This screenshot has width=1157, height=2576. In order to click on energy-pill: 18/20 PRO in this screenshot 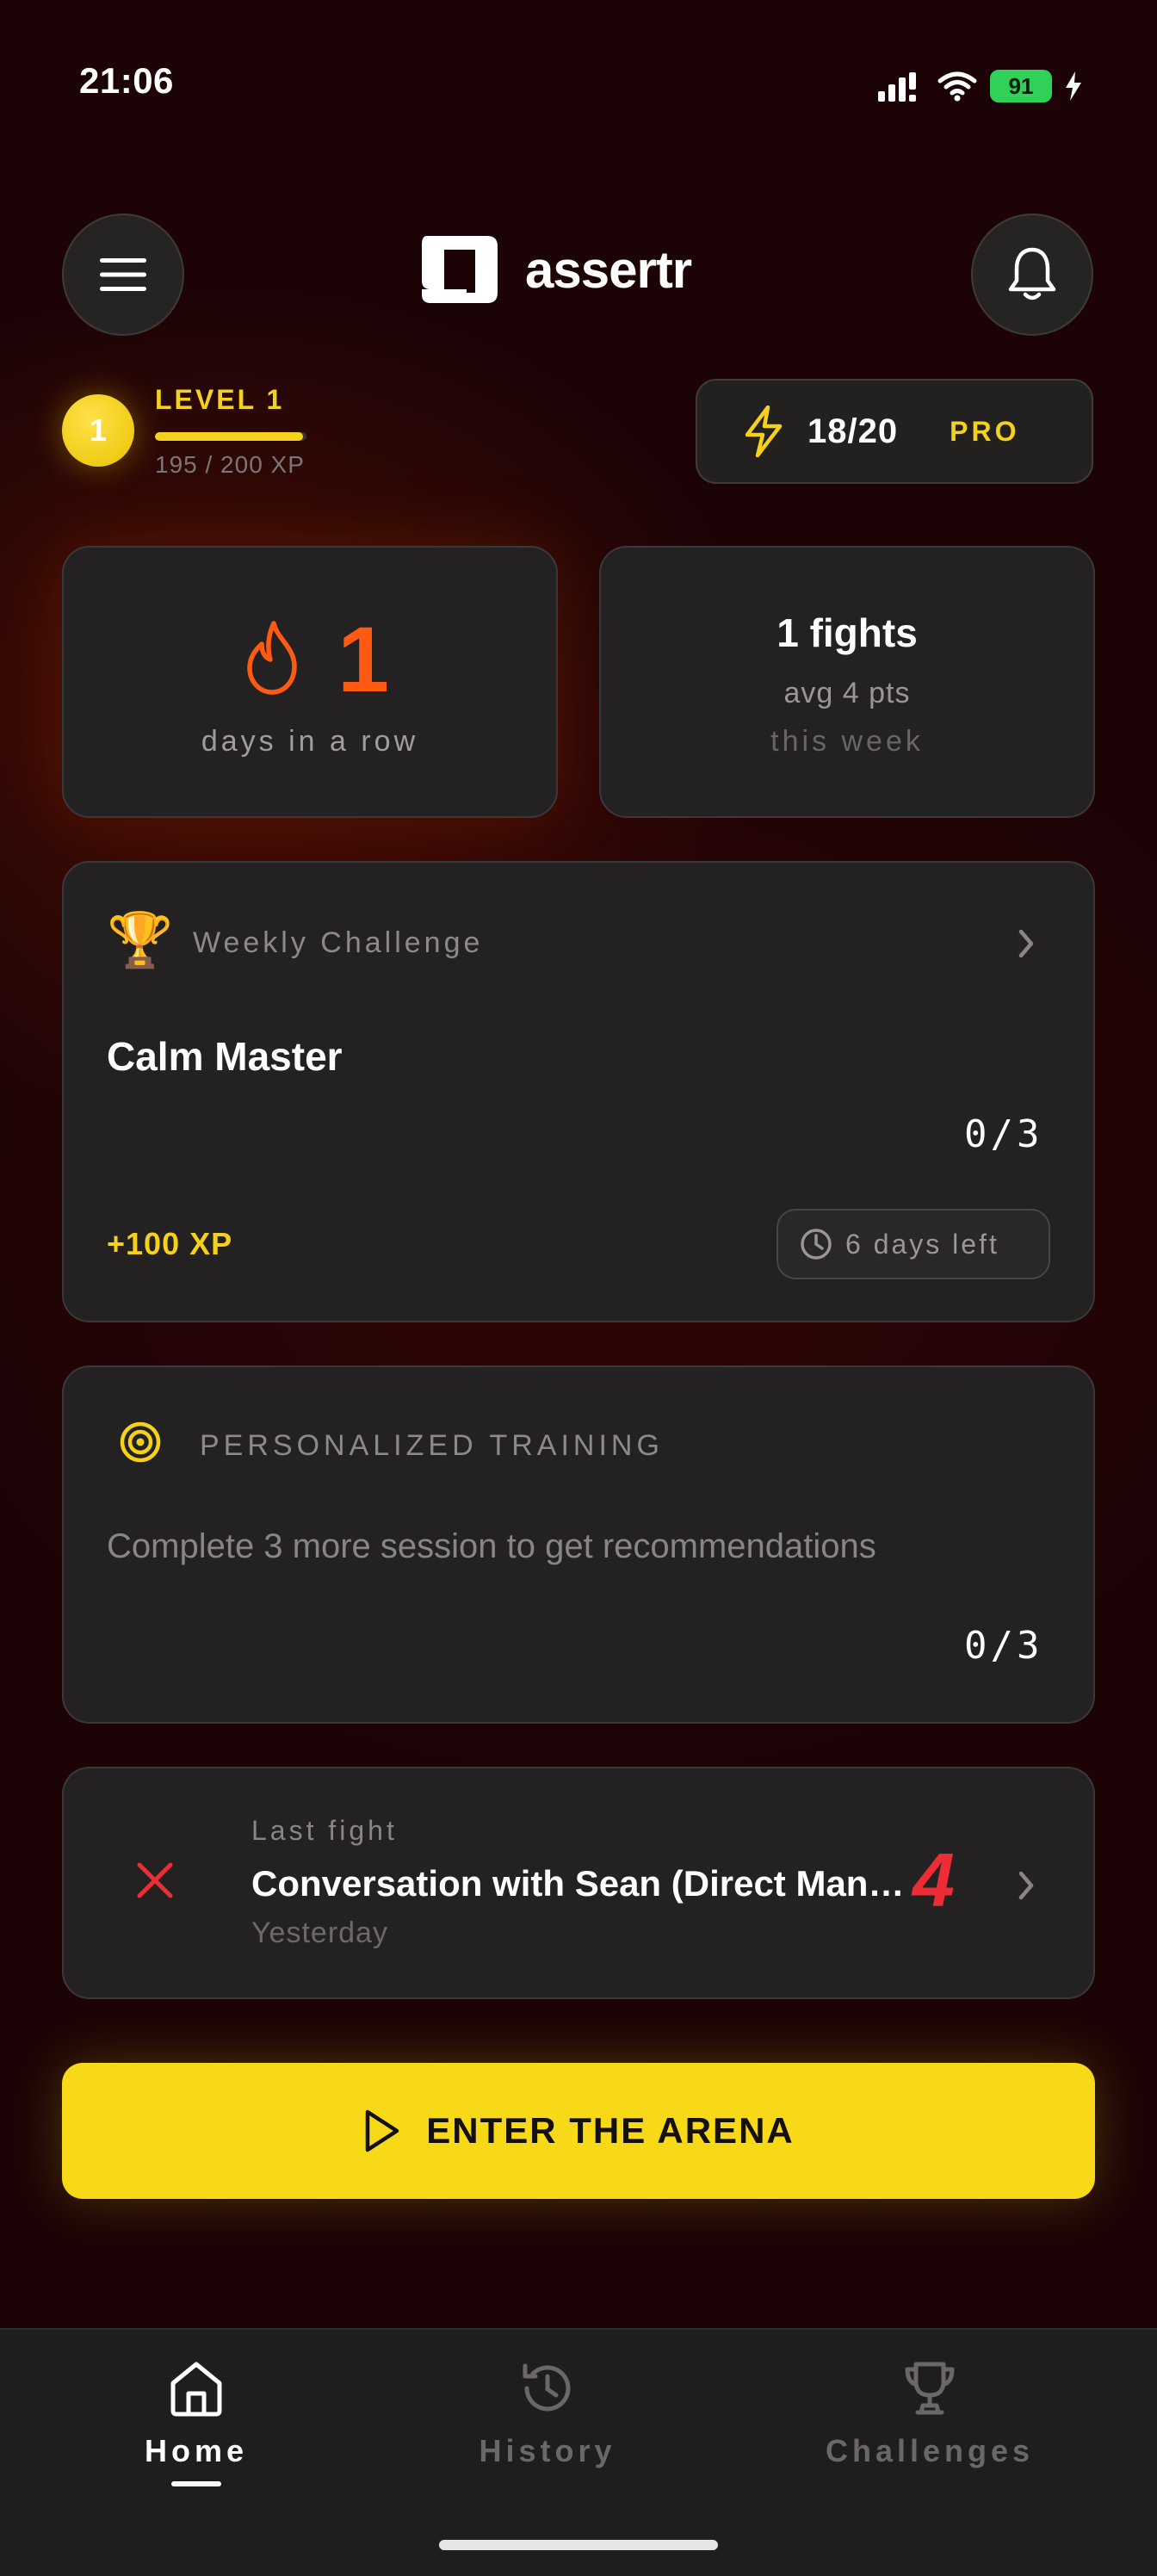, I will do `click(895, 432)`.